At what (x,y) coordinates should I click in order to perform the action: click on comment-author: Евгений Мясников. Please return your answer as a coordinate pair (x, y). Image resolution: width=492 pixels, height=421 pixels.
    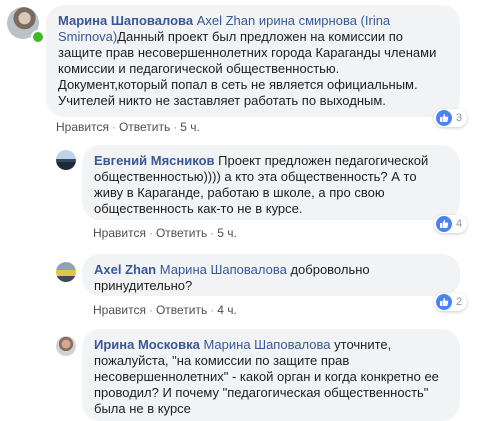
    Looking at the image, I should click on (154, 160).